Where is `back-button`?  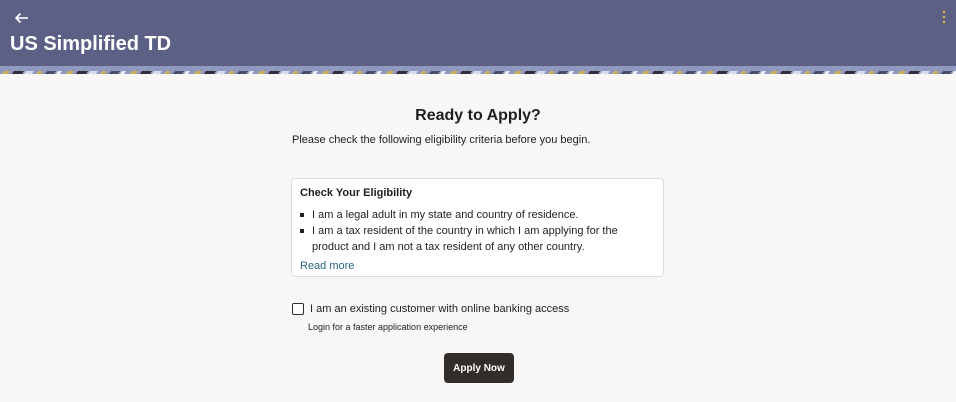
back-button is located at coordinates (22, 18).